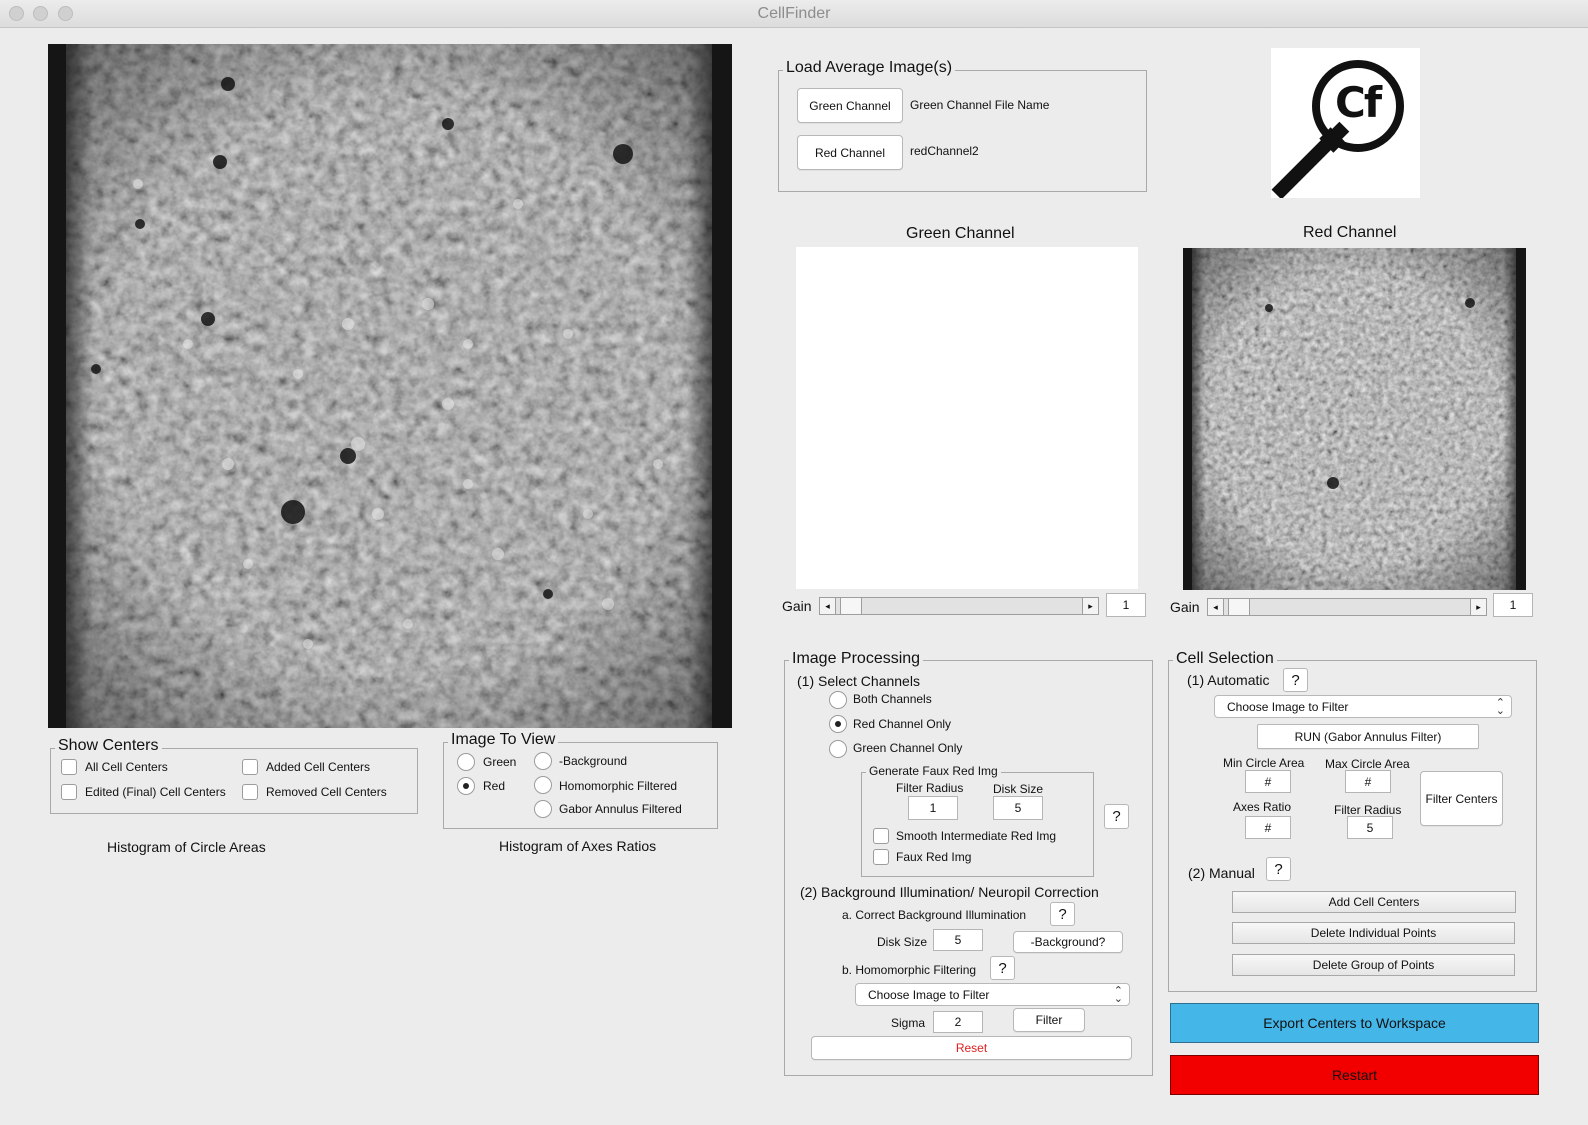 The height and width of the screenshot is (1125, 1588). I want to click on axes-ratio-input: #, so click(1268, 827).